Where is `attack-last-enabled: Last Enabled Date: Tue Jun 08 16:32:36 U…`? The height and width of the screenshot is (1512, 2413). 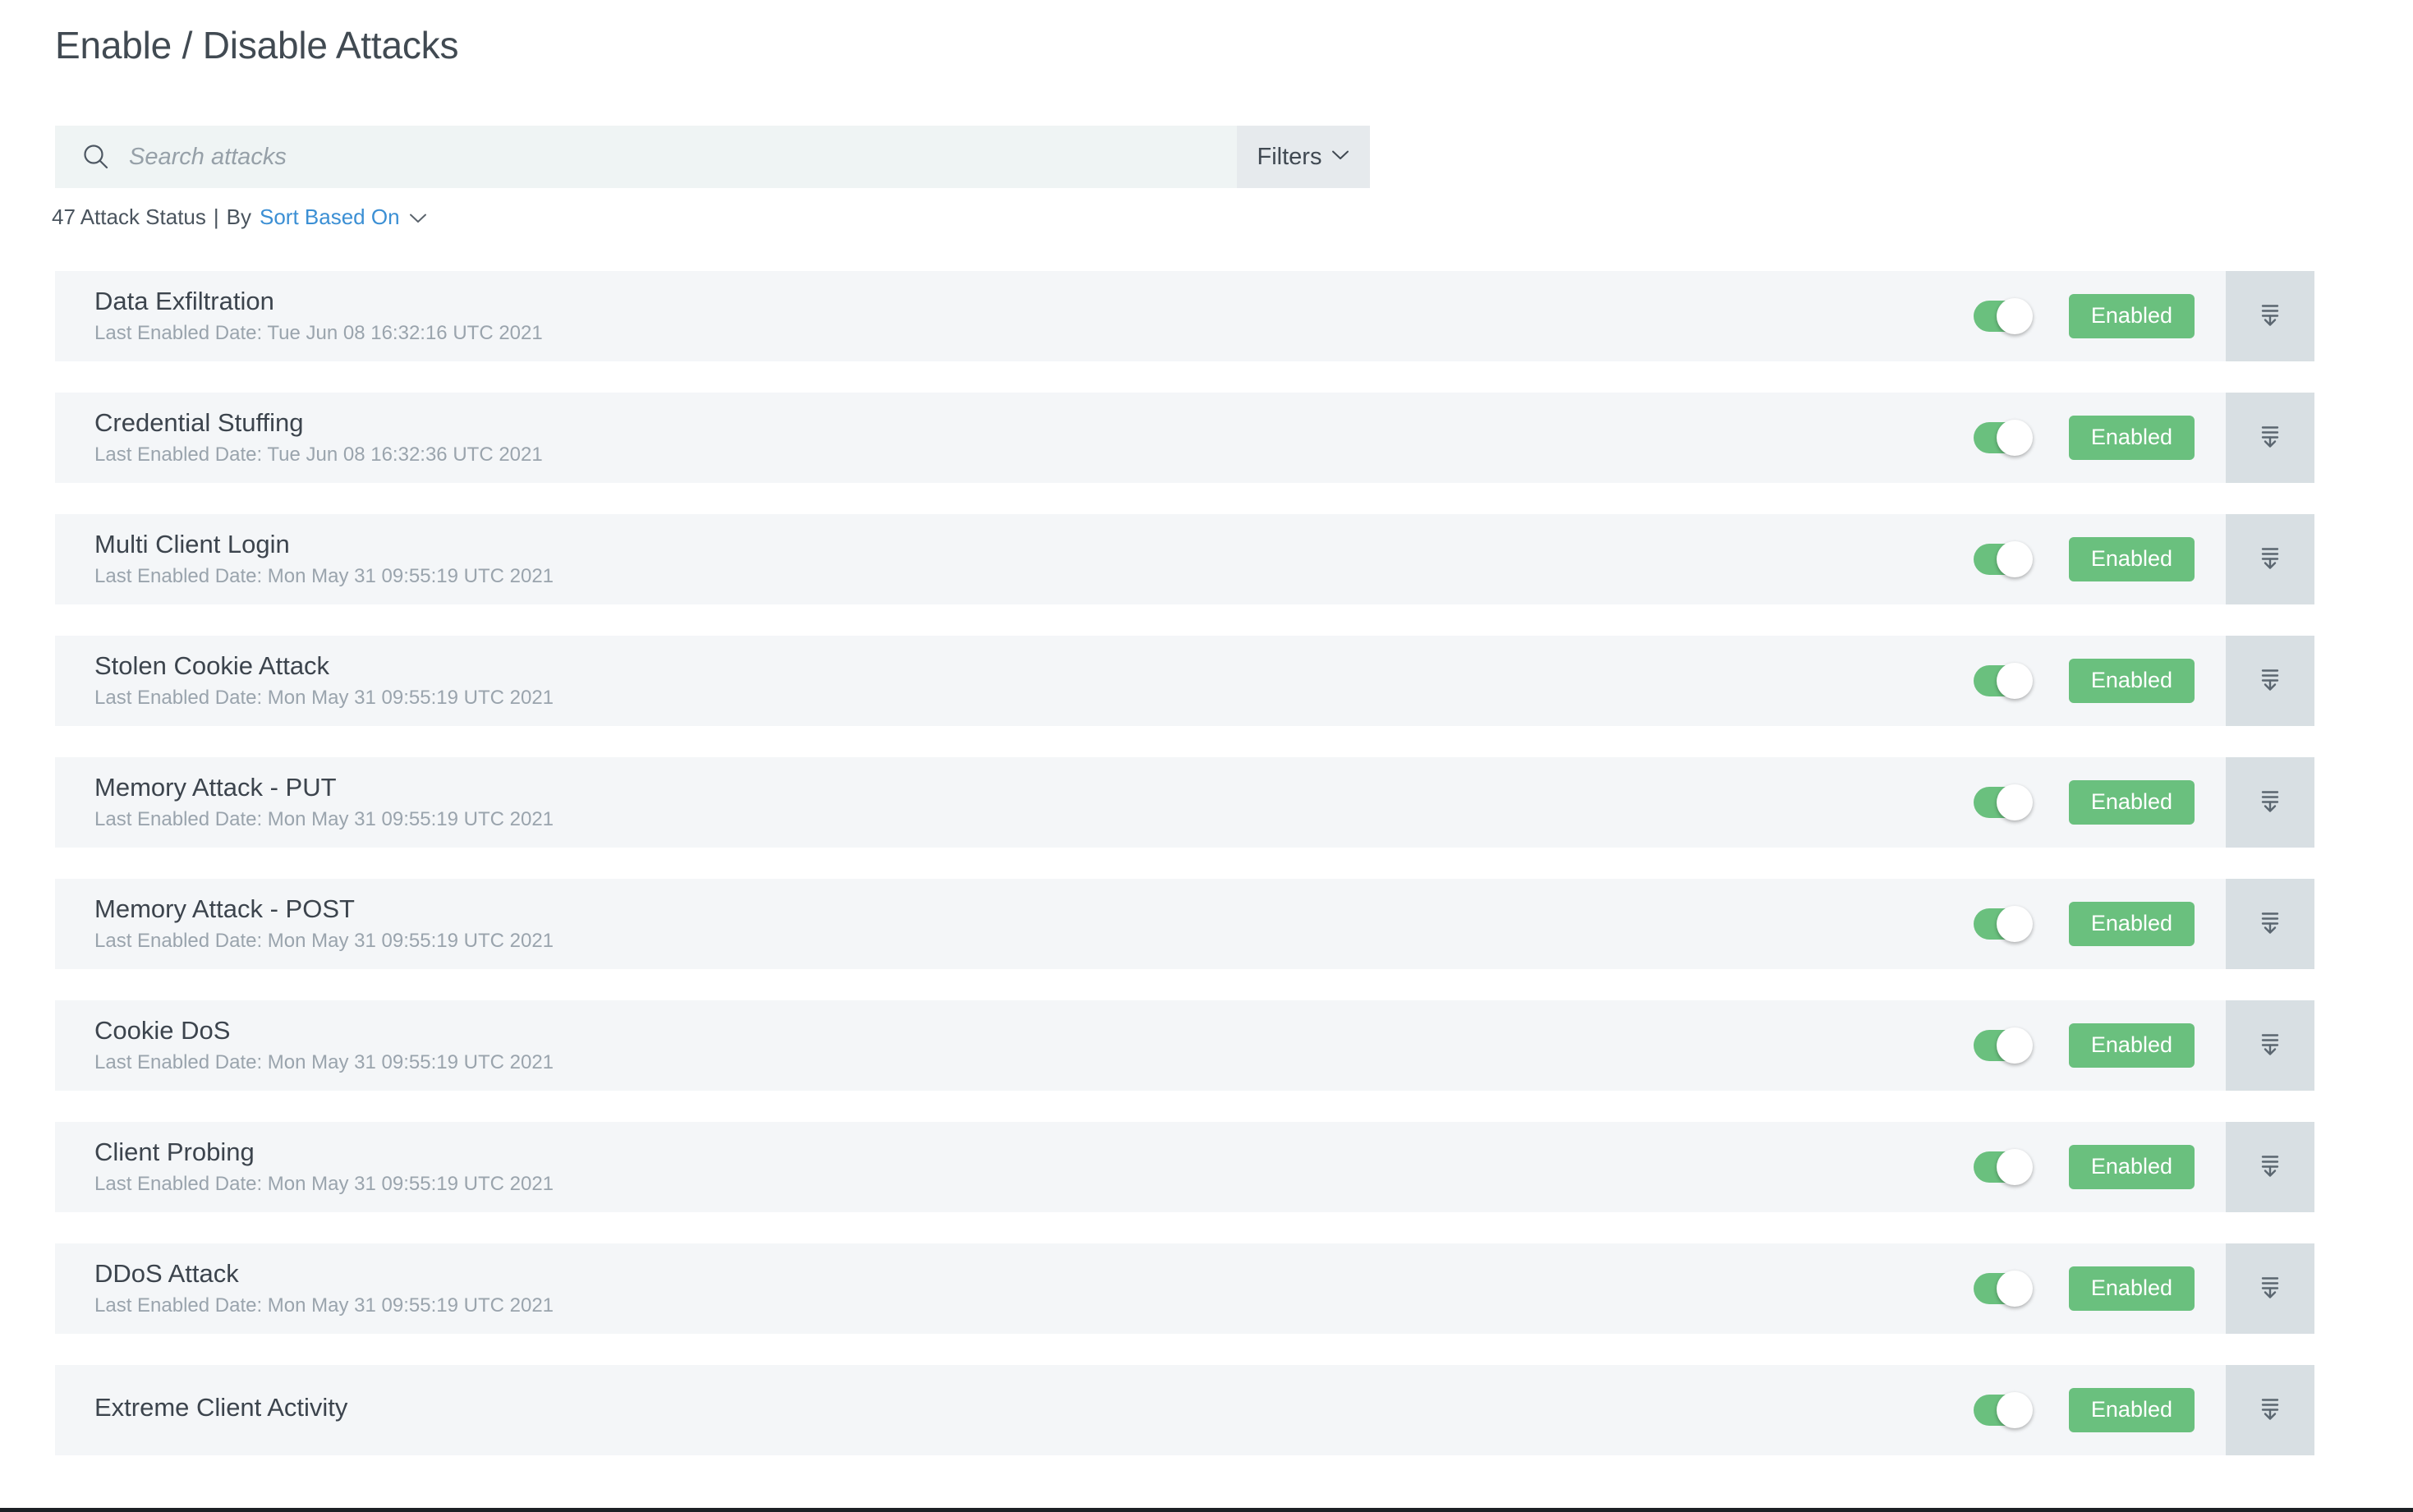 attack-last-enabled: Last Enabled Date: Tue Jun 08 16:32:36 U… is located at coordinates (318, 455).